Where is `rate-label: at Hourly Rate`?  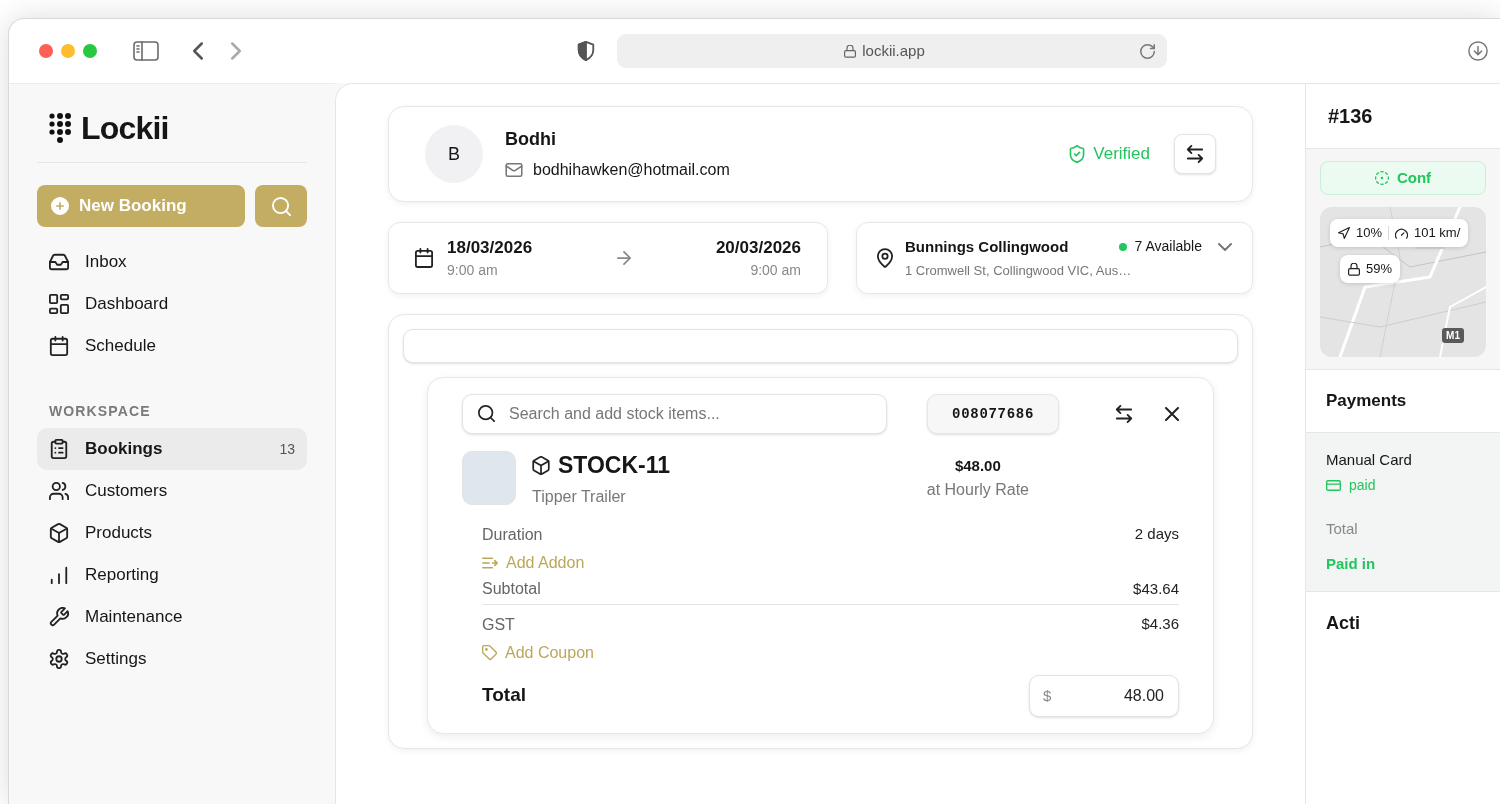 rate-label: at Hourly Rate is located at coordinates (977, 489).